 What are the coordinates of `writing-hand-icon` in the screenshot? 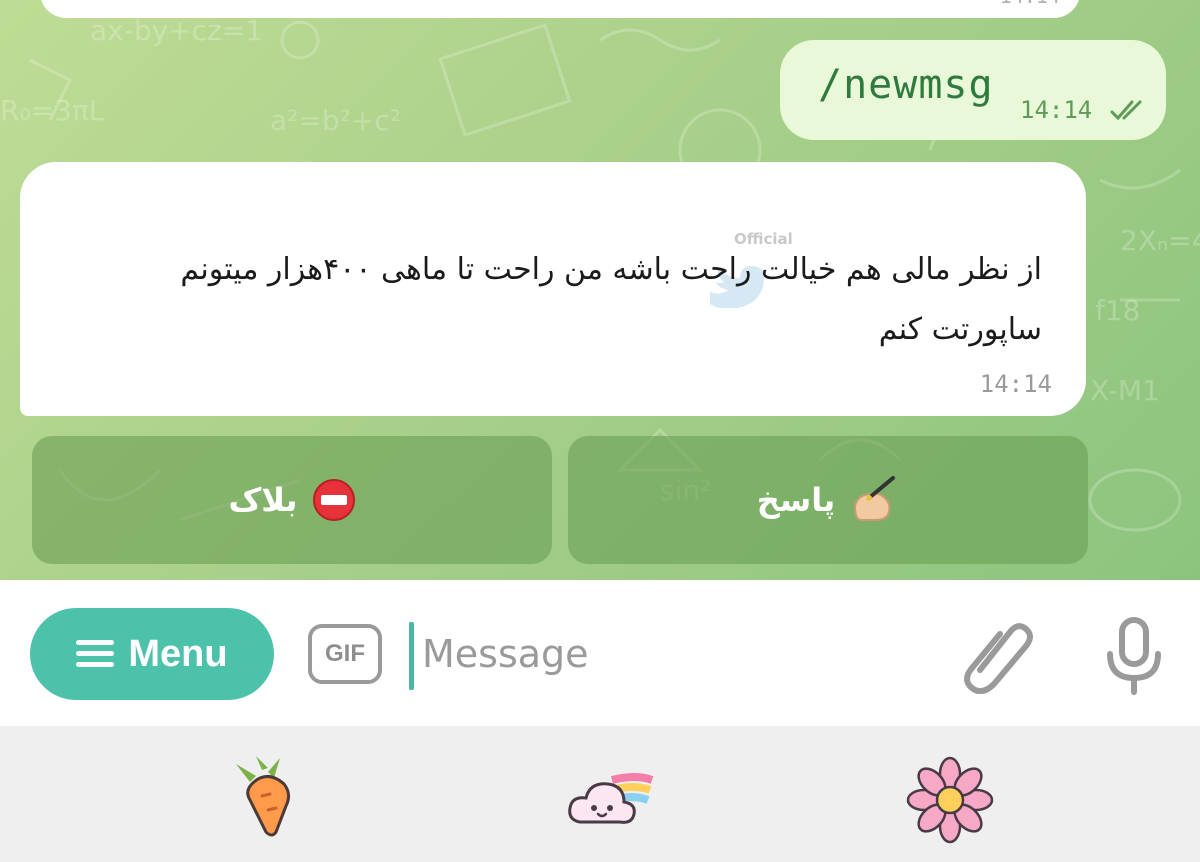 It's located at (875, 498).